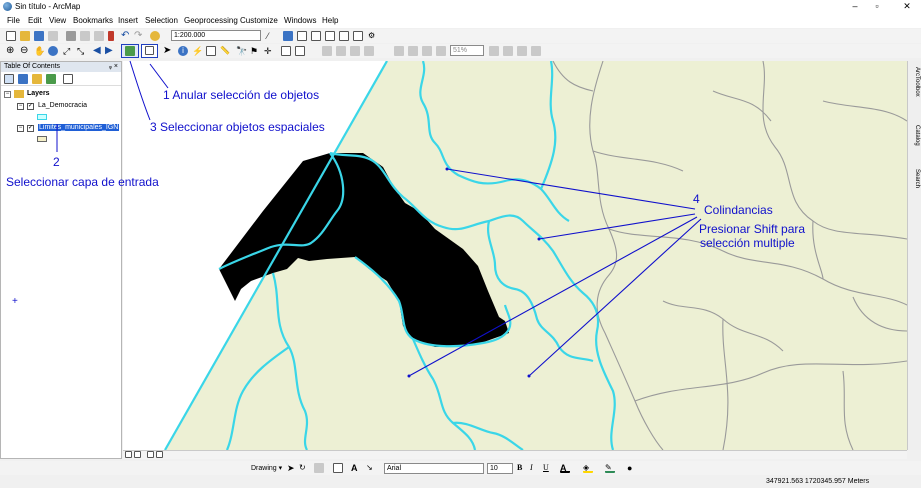  I want to click on annotation-number-4: 4, so click(696, 199).